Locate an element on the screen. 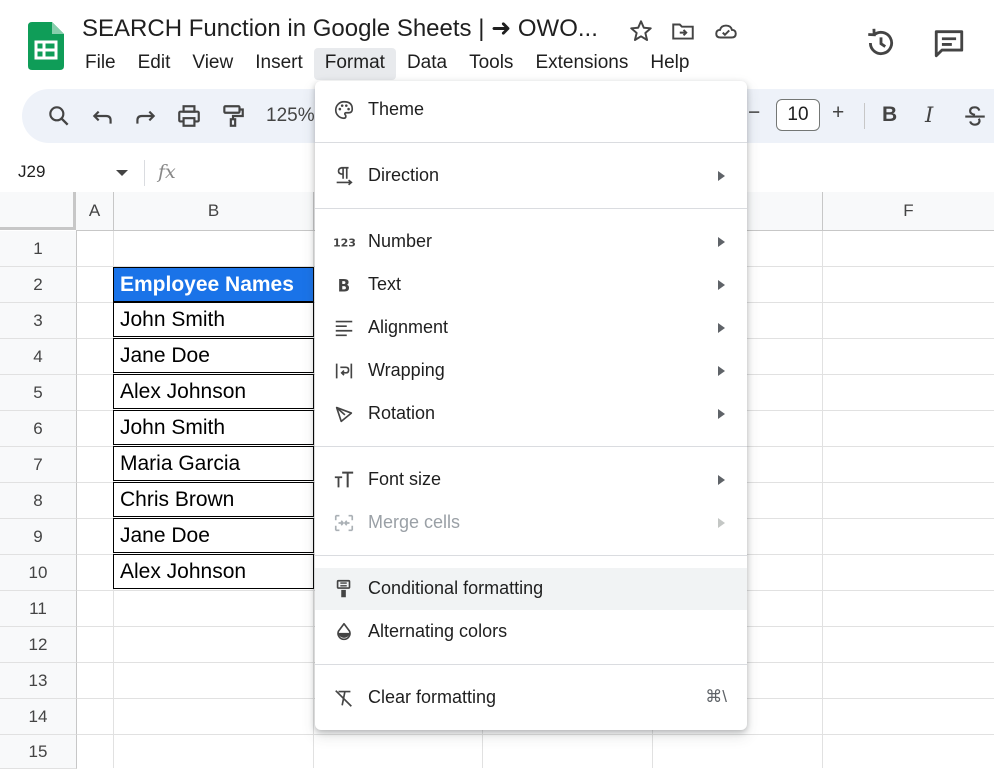 Image resolution: width=994 pixels, height=769 pixels. column-header-f: F is located at coordinates (908, 211).